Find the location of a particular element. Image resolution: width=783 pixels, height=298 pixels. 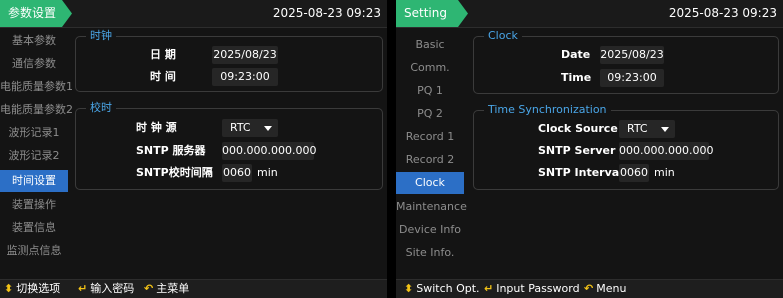

sntp-interval-label: SNTP Interval is located at coordinates (580, 172).